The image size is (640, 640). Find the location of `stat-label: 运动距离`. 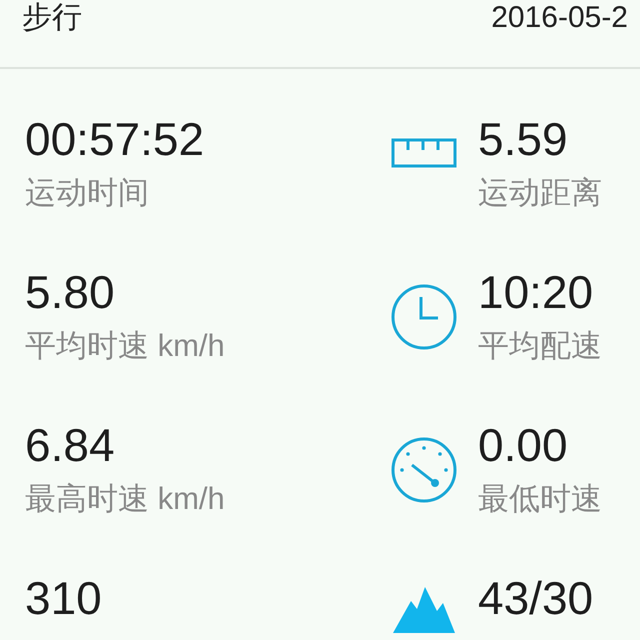

stat-label: 运动距离 is located at coordinates (540, 193).